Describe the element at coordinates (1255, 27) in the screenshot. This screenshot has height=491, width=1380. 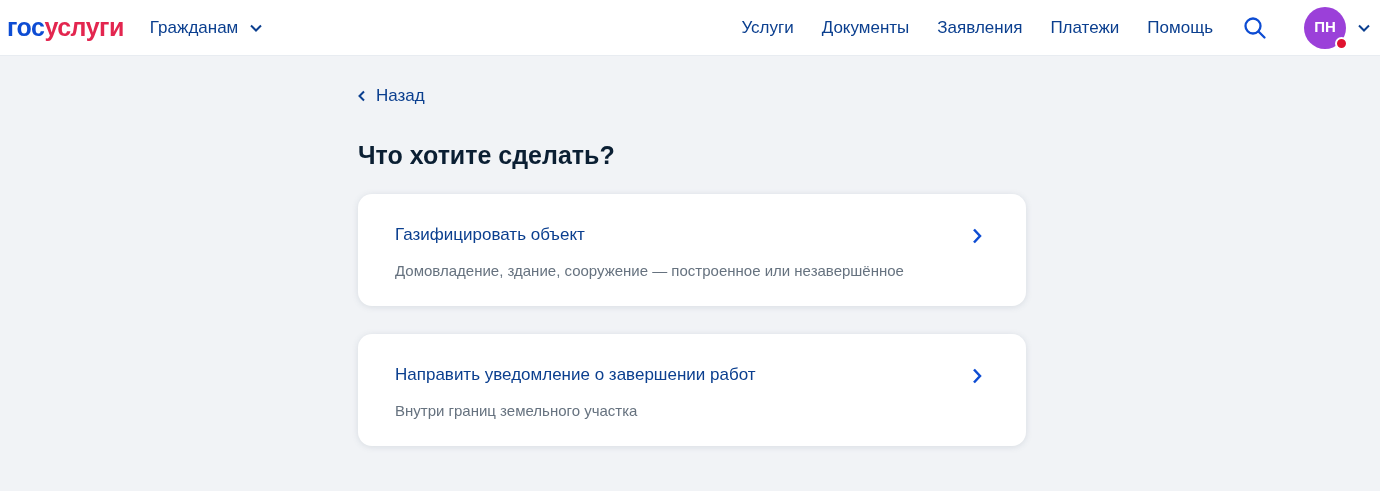
I see `search-icon` at that location.